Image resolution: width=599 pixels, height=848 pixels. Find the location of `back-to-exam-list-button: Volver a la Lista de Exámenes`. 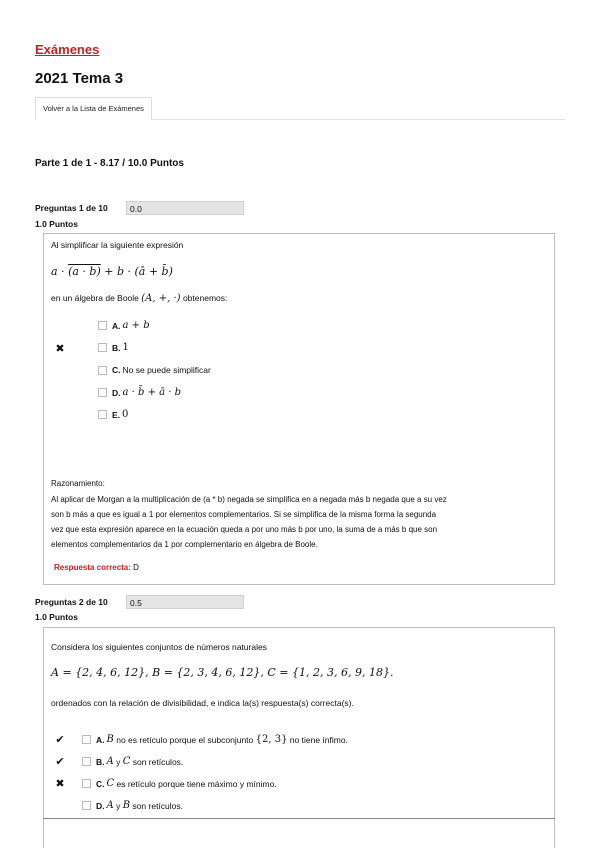

back-to-exam-list-button: Volver a la Lista de Exámenes is located at coordinates (93, 108).